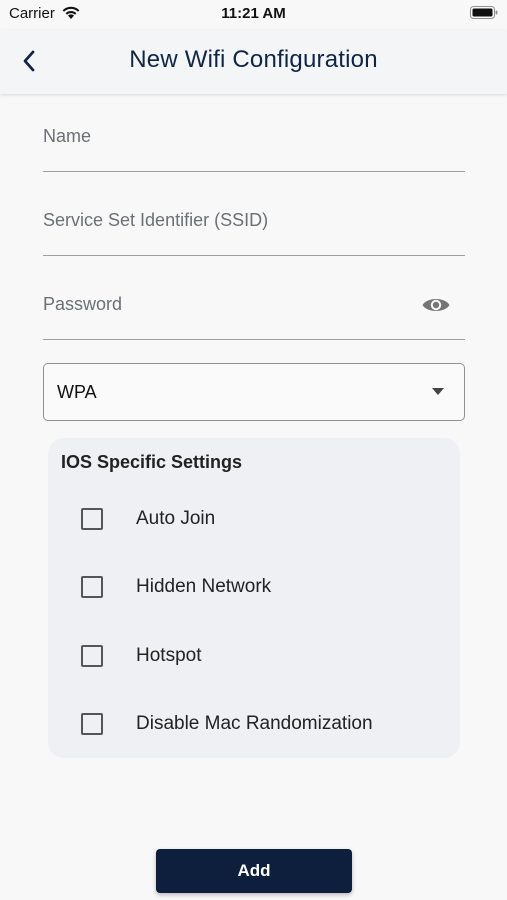 This screenshot has height=900, width=507. I want to click on hotspot-checkbox, so click(92, 656).